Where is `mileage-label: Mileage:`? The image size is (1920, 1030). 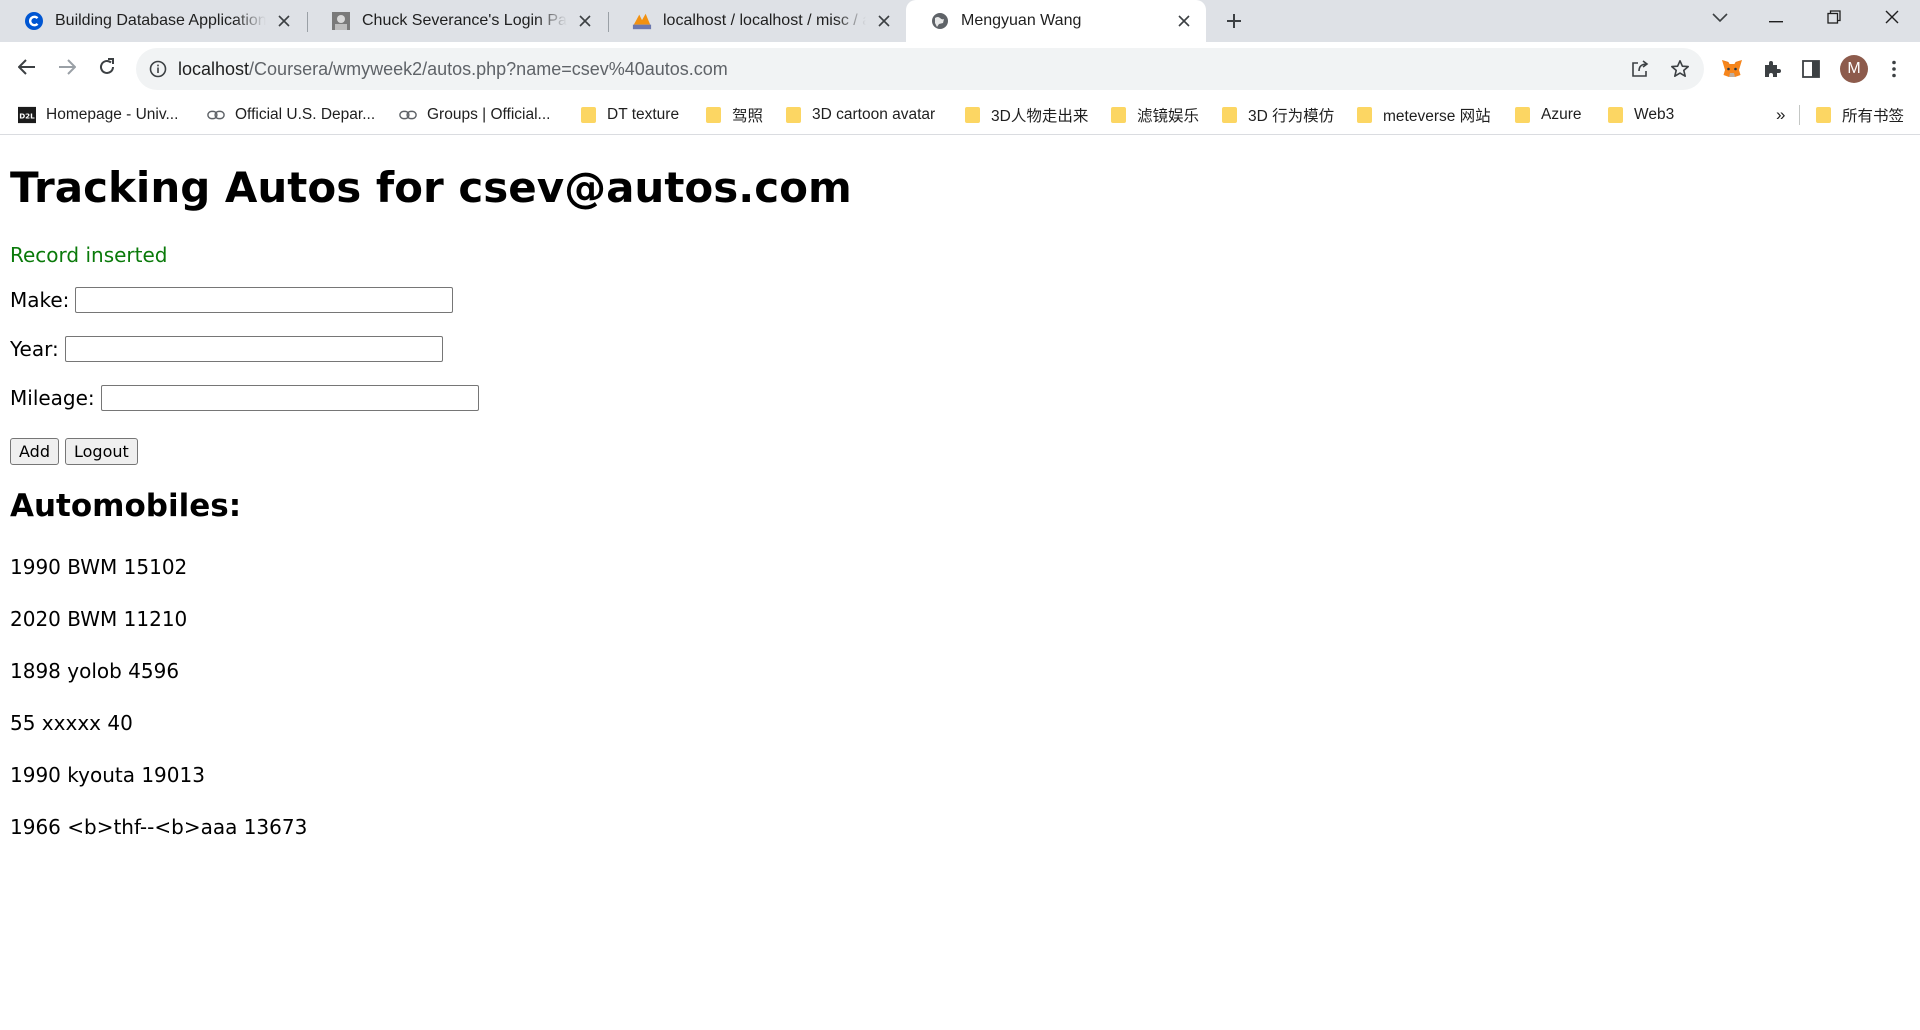 mileage-label: Mileage: is located at coordinates (52, 398).